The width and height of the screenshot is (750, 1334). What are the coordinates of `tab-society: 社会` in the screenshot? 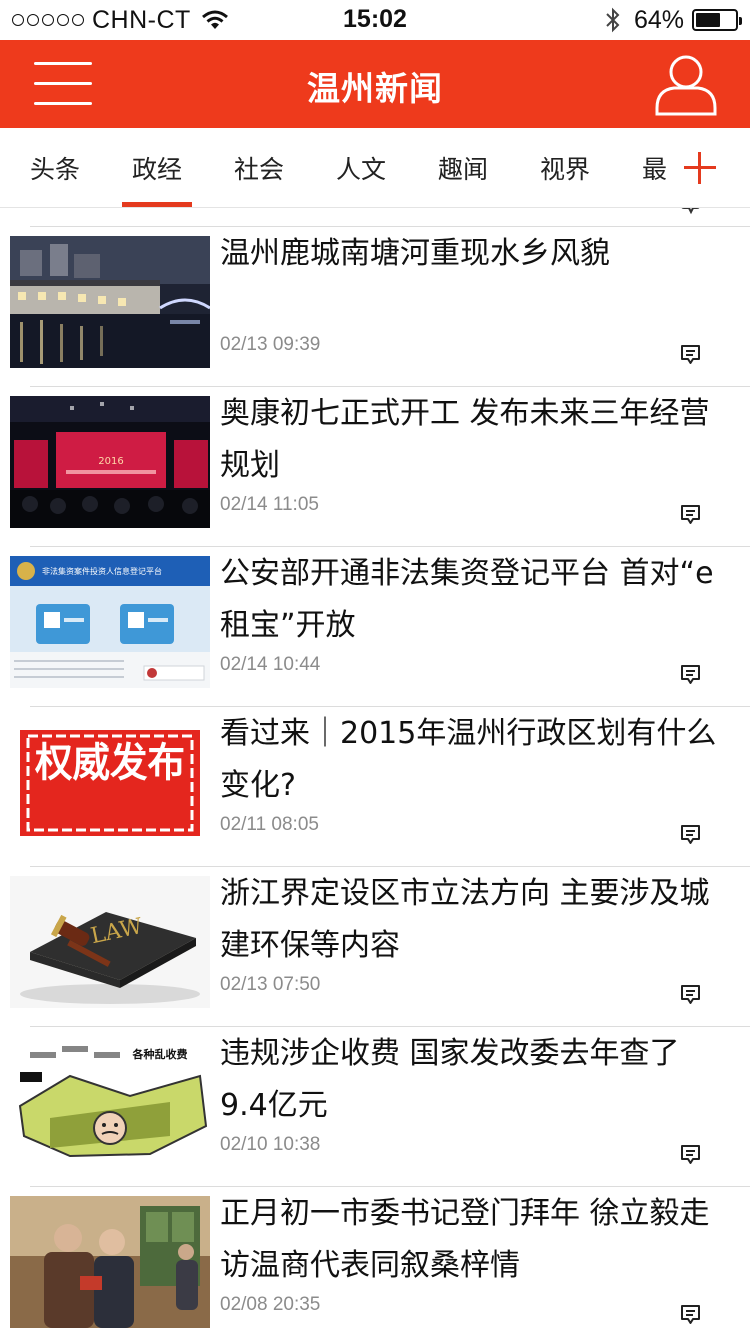 It's located at (259, 168).